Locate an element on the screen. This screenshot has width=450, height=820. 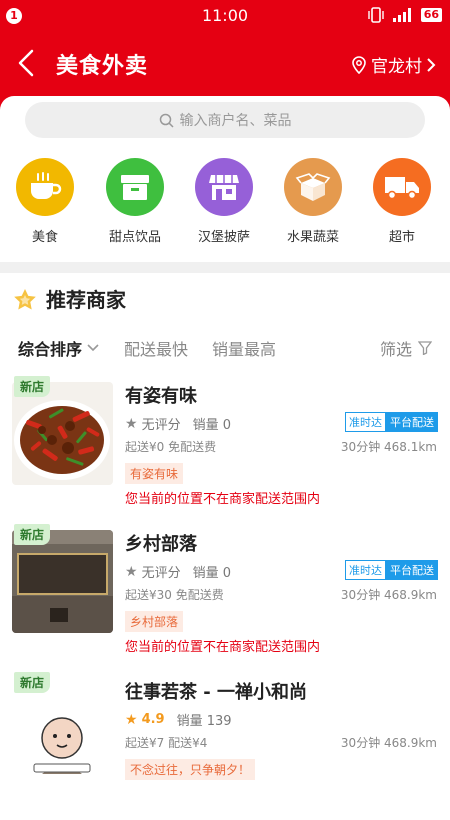
category-food: 美食 is located at coordinates (45, 201).